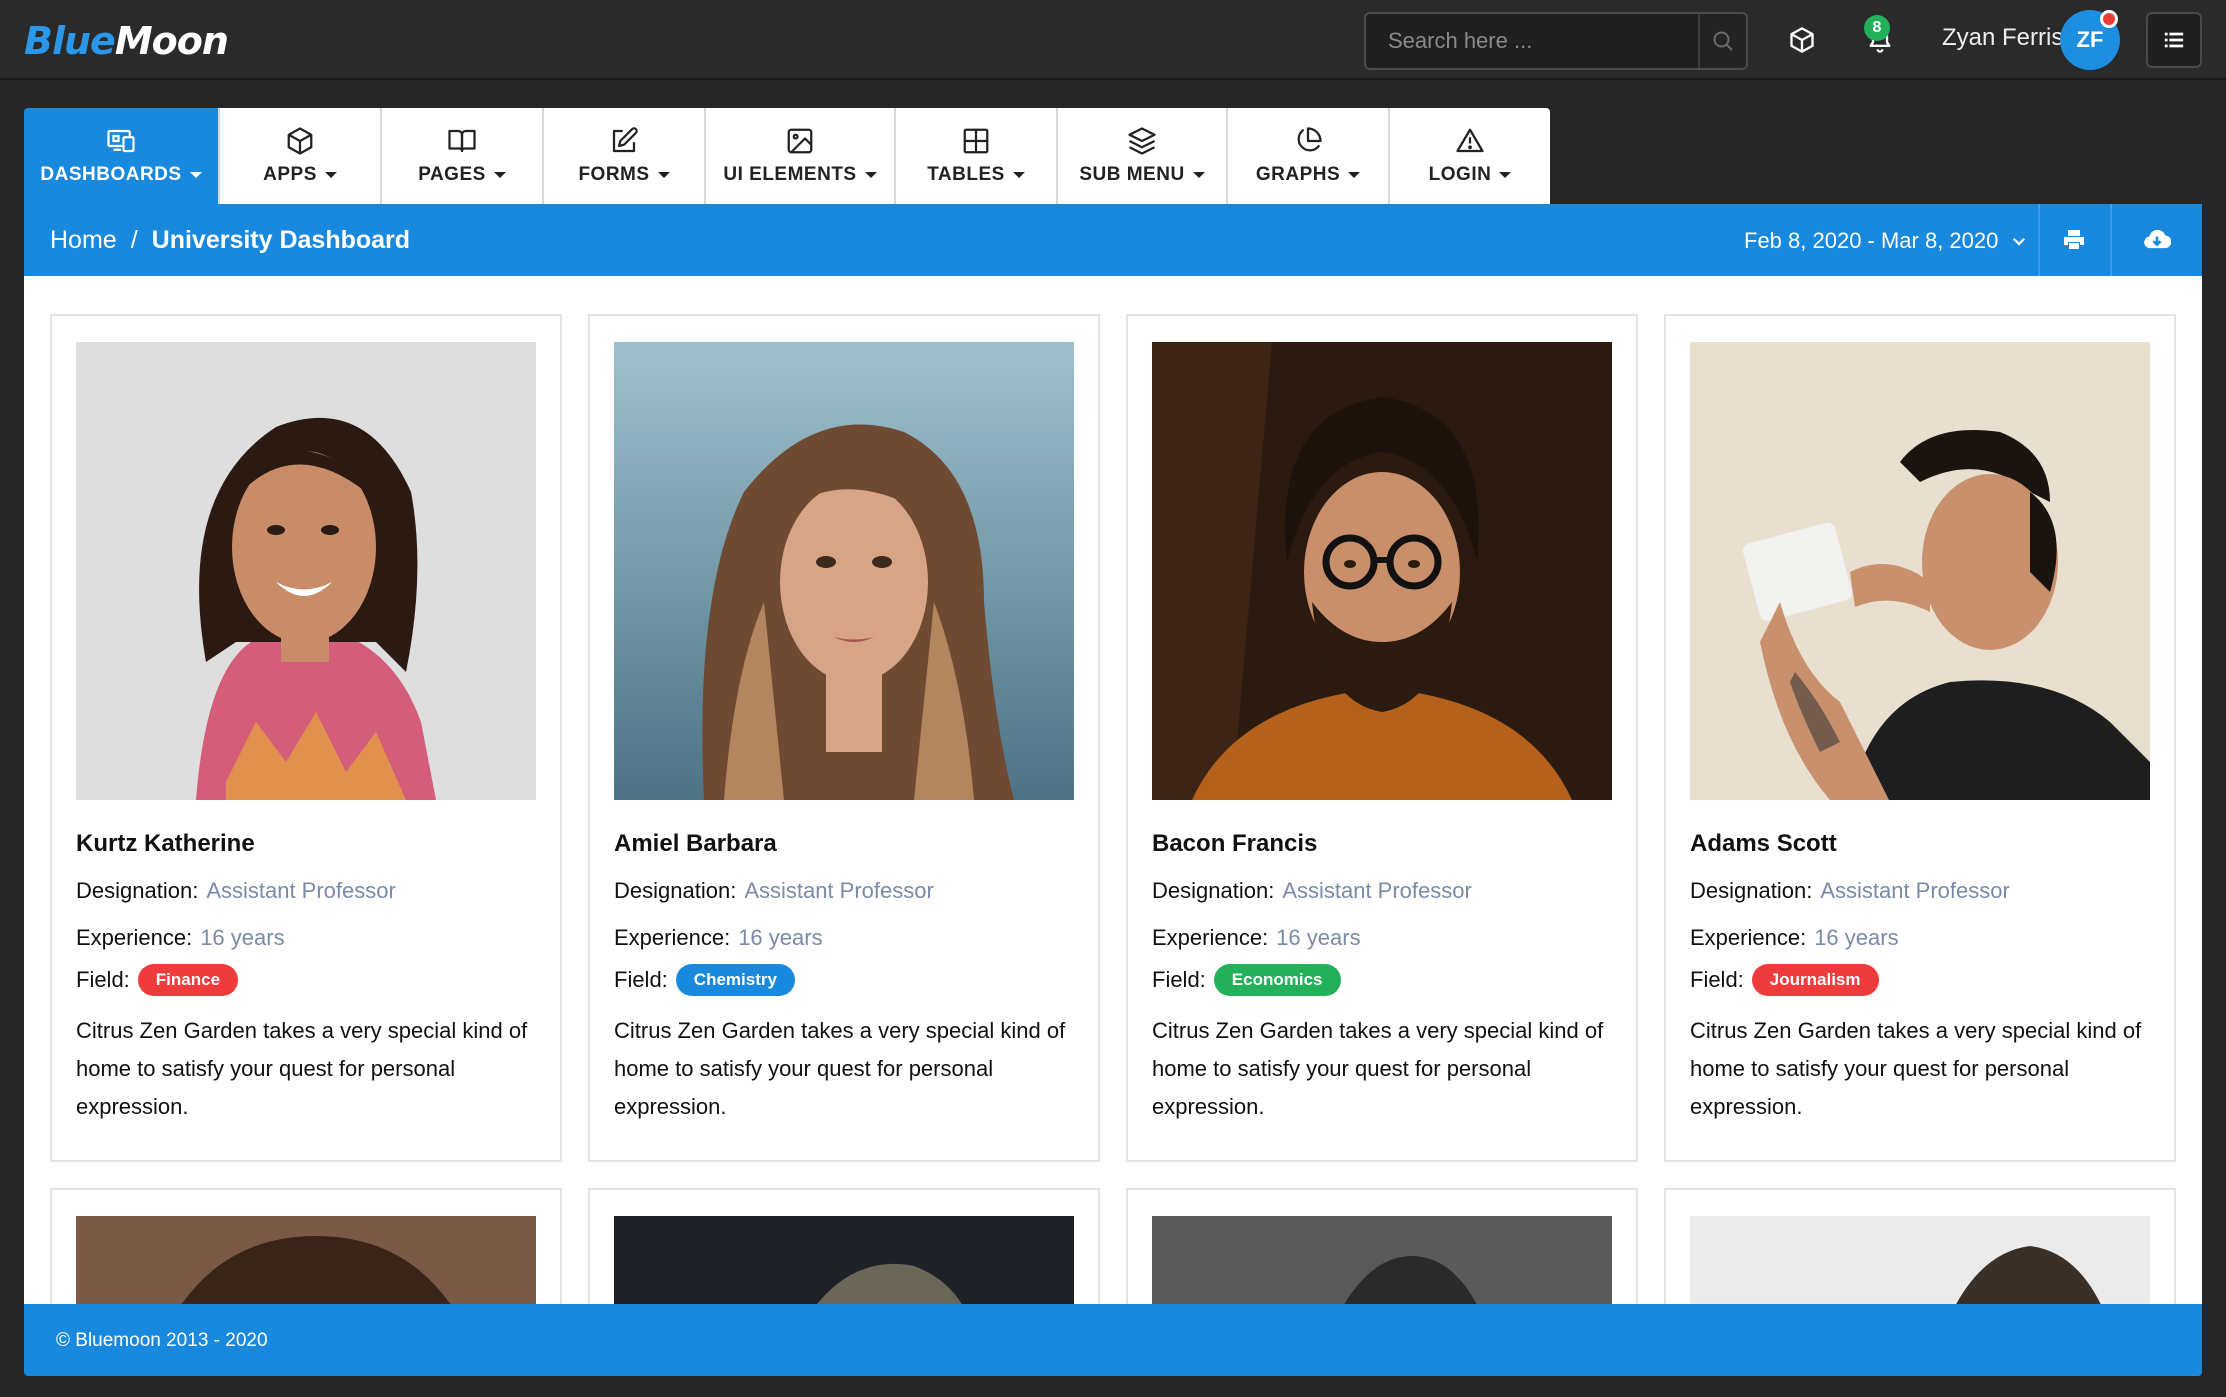 This screenshot has width=2226, height=1397. I want to click on nav-forms: FORMS, so click(625, 156).